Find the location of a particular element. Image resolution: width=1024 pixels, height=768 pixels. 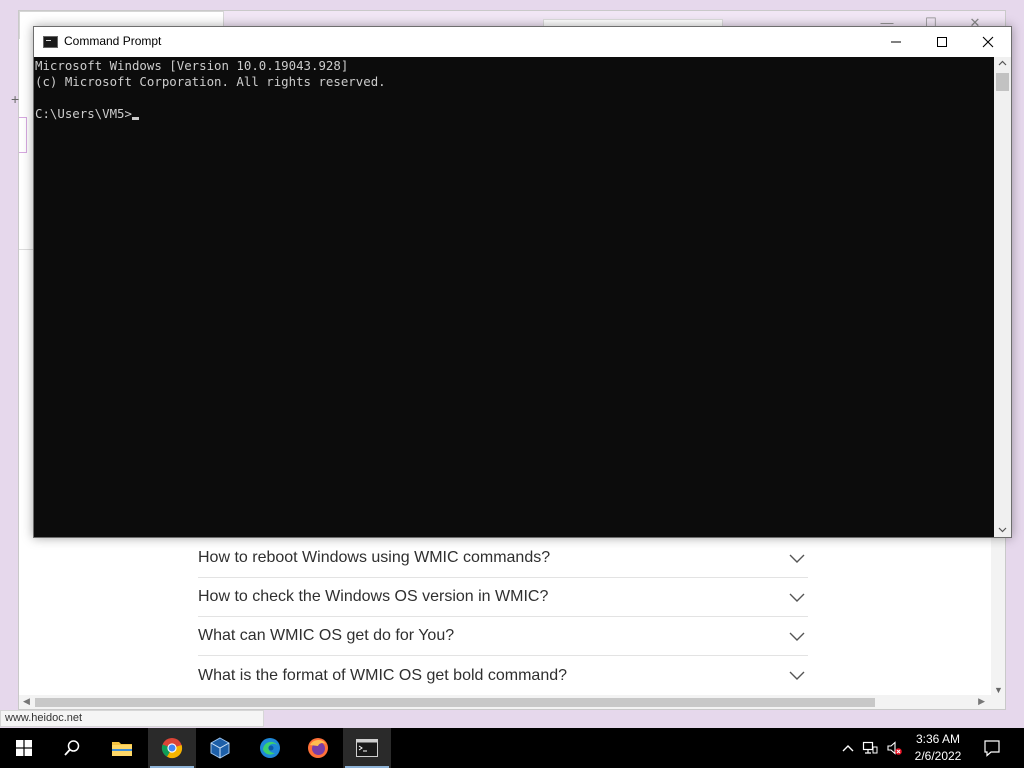

windows-logo-icon is located at coordinates (24, 748).